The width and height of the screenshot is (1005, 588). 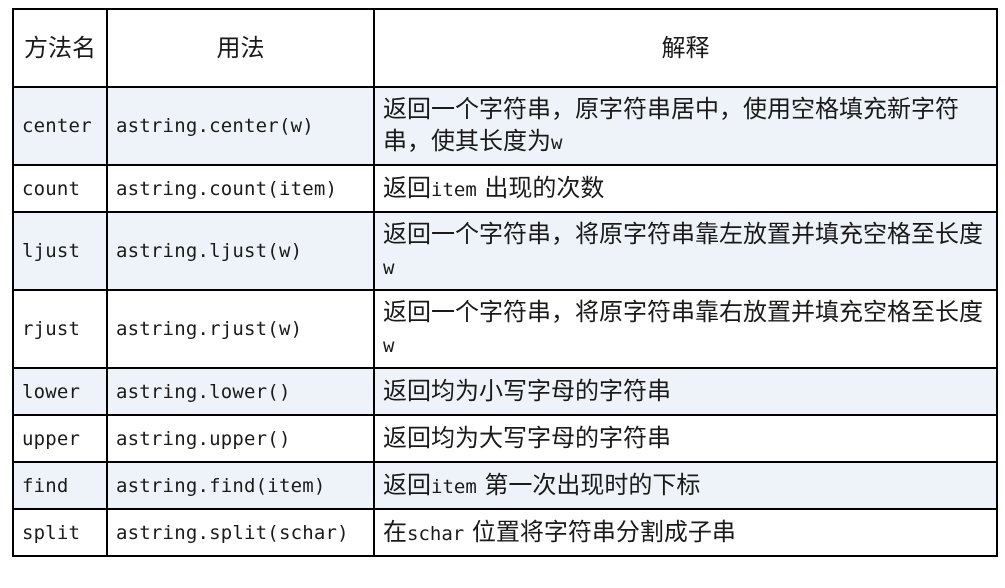 I want to click on desc-text-before: 返回一个字符串，将原字符串靠左放置并填充空格至长度, so click(x=683, y=234).